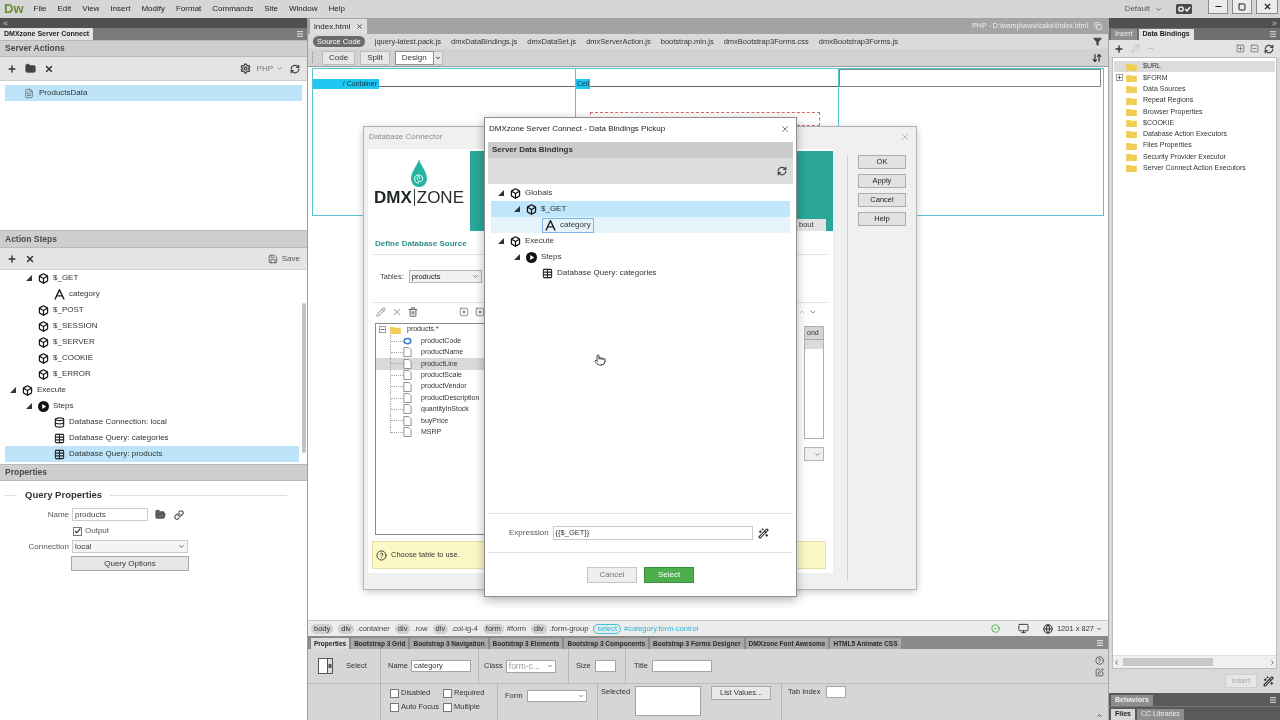  What do you see at coordinates (1099, 672) in the screenshot?
I see `edit-icon` at bounding box center [1099, 672].